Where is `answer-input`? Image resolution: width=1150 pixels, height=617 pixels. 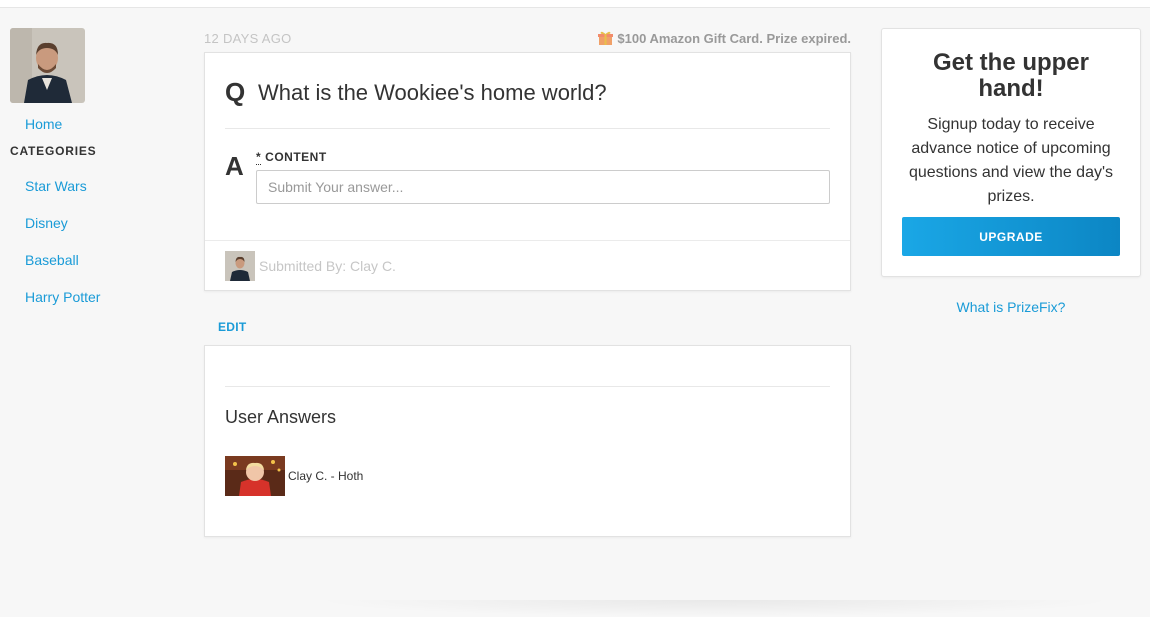
answer-input is located at coordinates (543, 187).